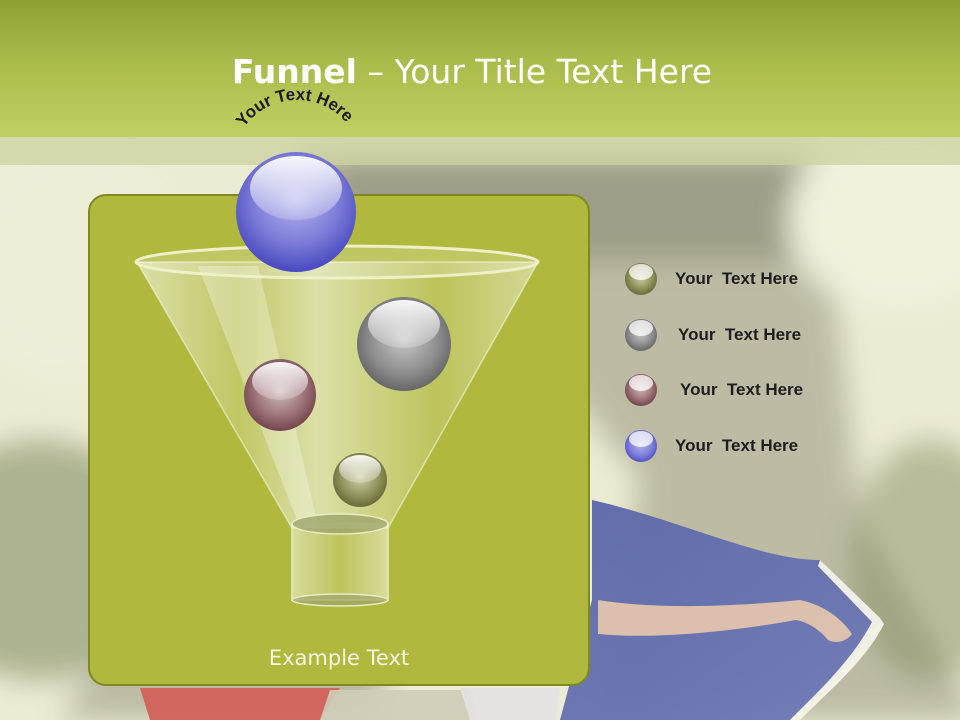 The height and width of the screenshot is (720, 960). I want to click on title-bold: Funnel, so click(294, 71).